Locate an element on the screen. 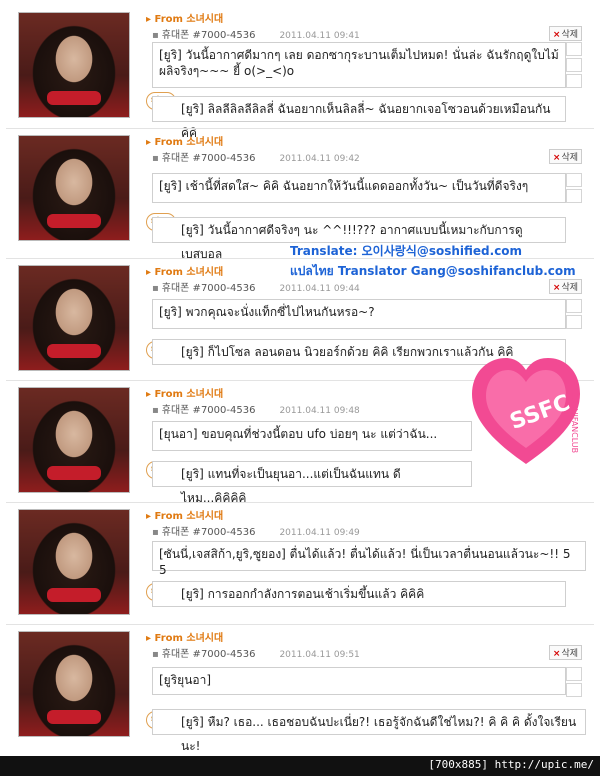  post-date: 2011.04.11 09:51 is located at coordinates (319, 655).